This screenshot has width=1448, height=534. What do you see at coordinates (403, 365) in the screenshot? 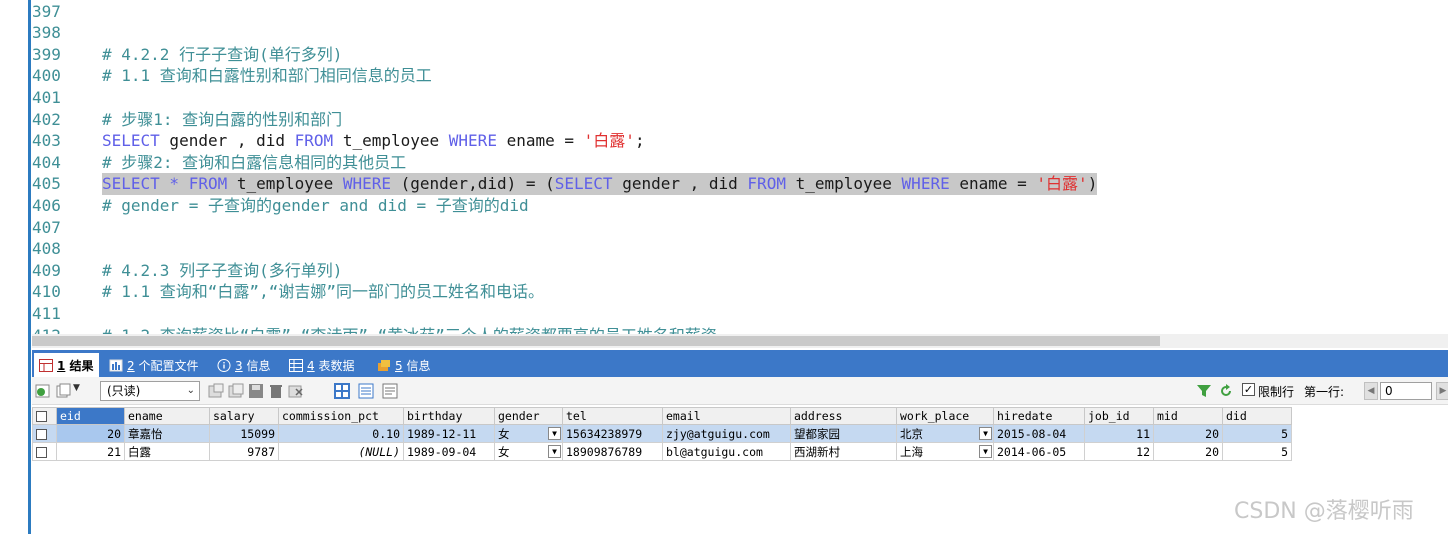
I see `tab-history: 5 信息` at bounding box center [403, 365].